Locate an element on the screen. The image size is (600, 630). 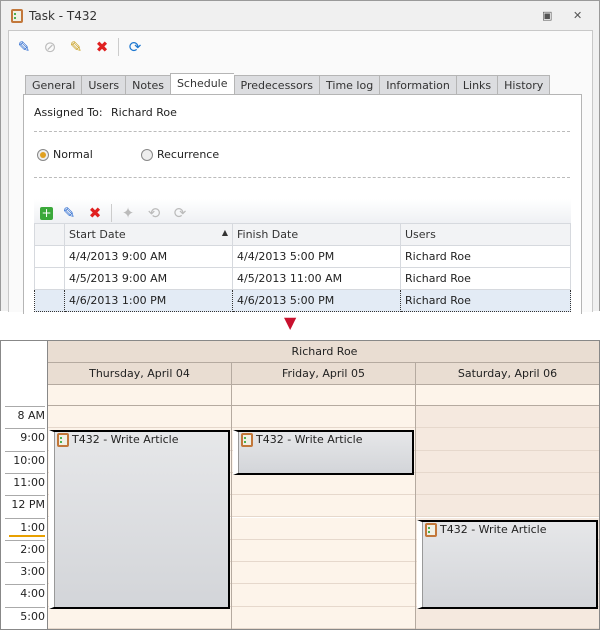
sort-ascending-icon: ▲ is located at coordinates (224, 232).